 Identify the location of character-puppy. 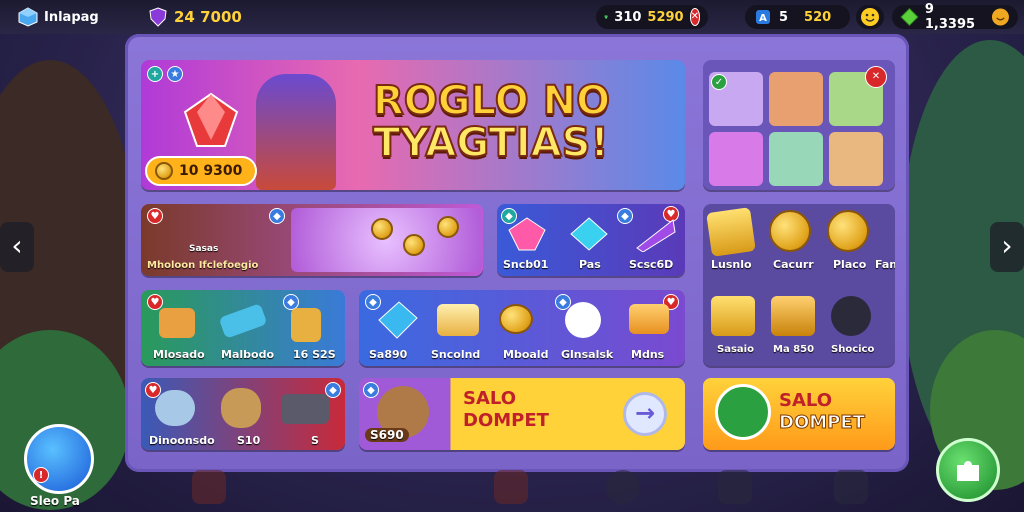
(856, 159).